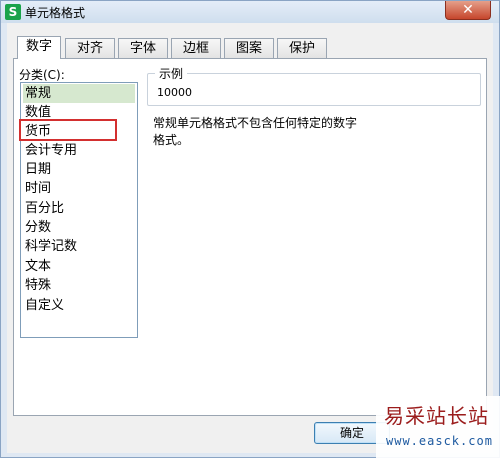 Image resolution: width=500 pixels, height=458 pixels. What do you see at coordinates (55, 13) in the screenshot?
I see `dialog-title: 单元格格式` at bounding box center [55, 13].